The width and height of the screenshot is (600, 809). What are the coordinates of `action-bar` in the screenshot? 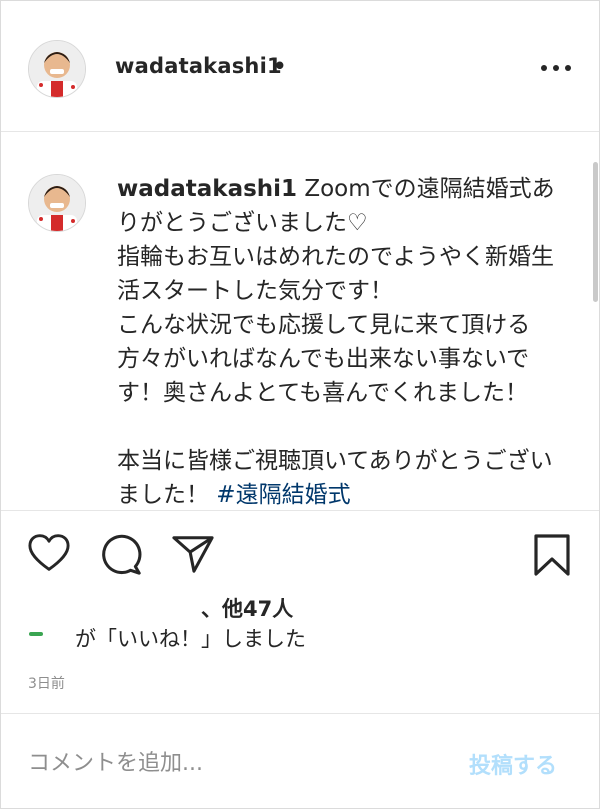 It's located at (300, 551).